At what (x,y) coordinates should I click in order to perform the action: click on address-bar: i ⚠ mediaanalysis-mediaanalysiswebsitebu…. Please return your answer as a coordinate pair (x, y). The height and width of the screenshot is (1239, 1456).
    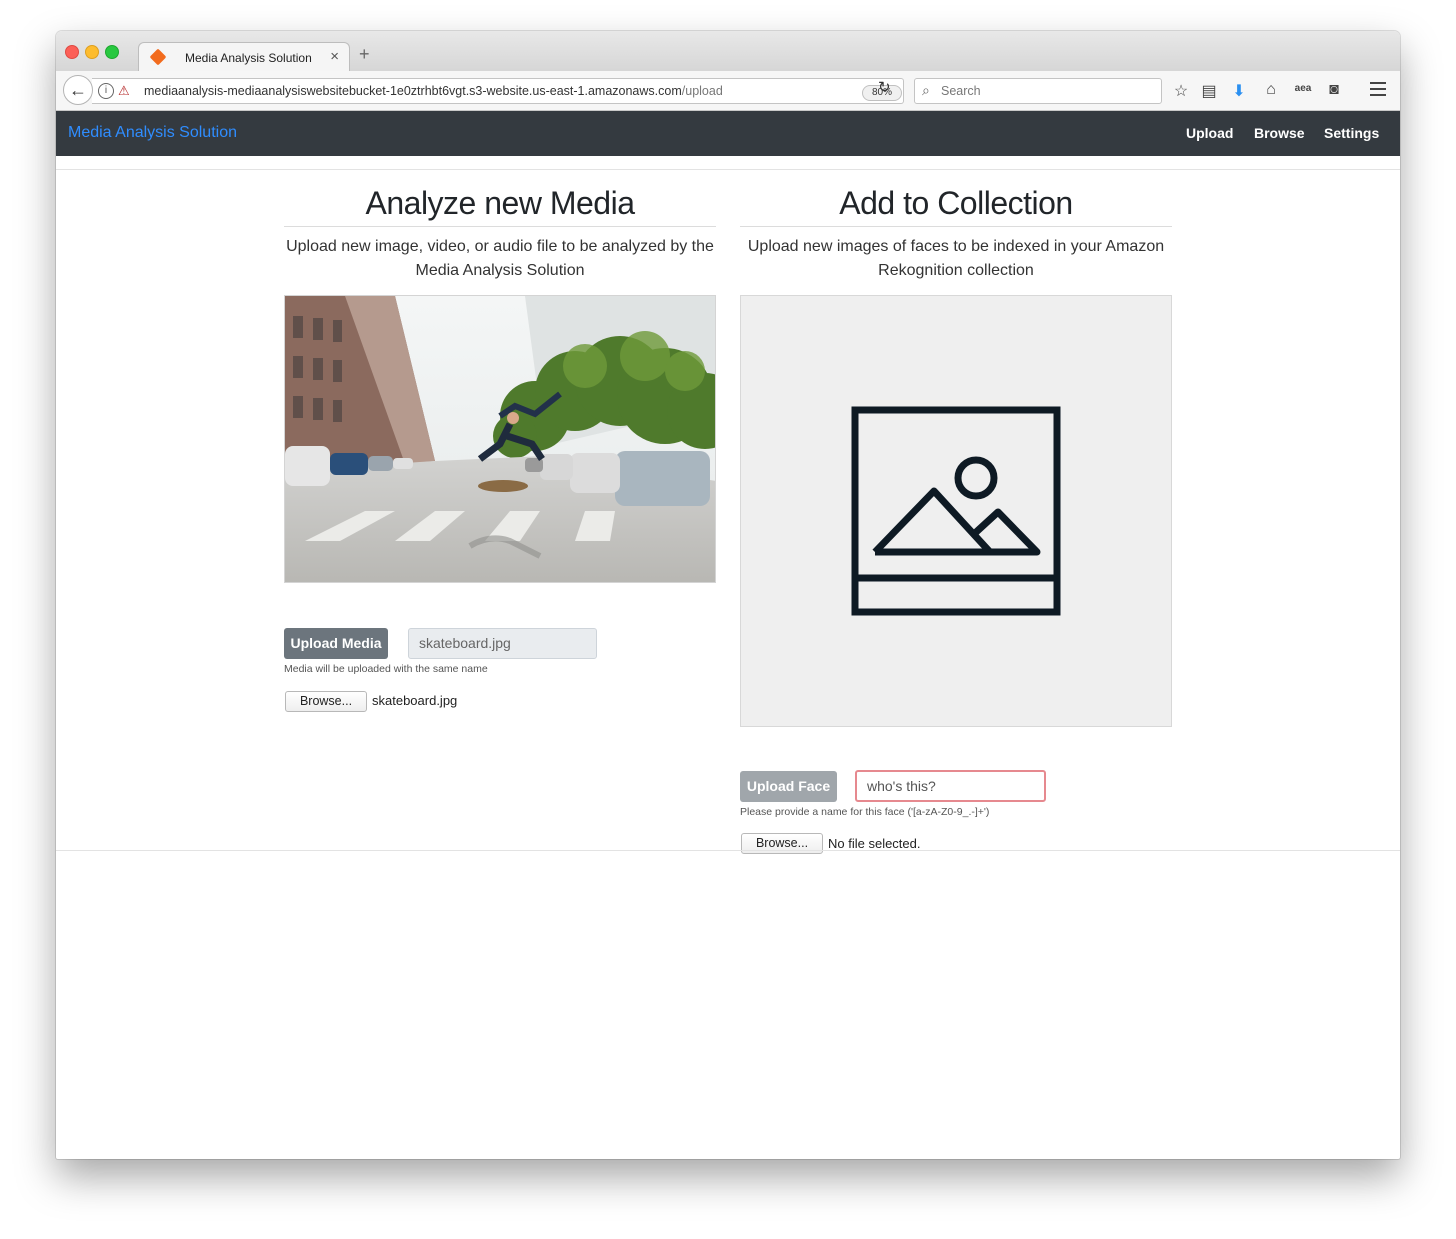
    Looking at the image, I should click on (498, 91).